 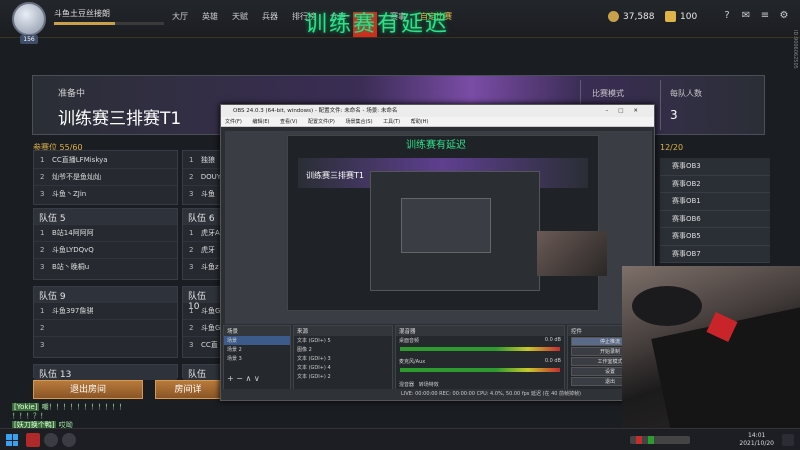 I want to click on tab-transitions: 转场特效, so click(x=429, y=385).